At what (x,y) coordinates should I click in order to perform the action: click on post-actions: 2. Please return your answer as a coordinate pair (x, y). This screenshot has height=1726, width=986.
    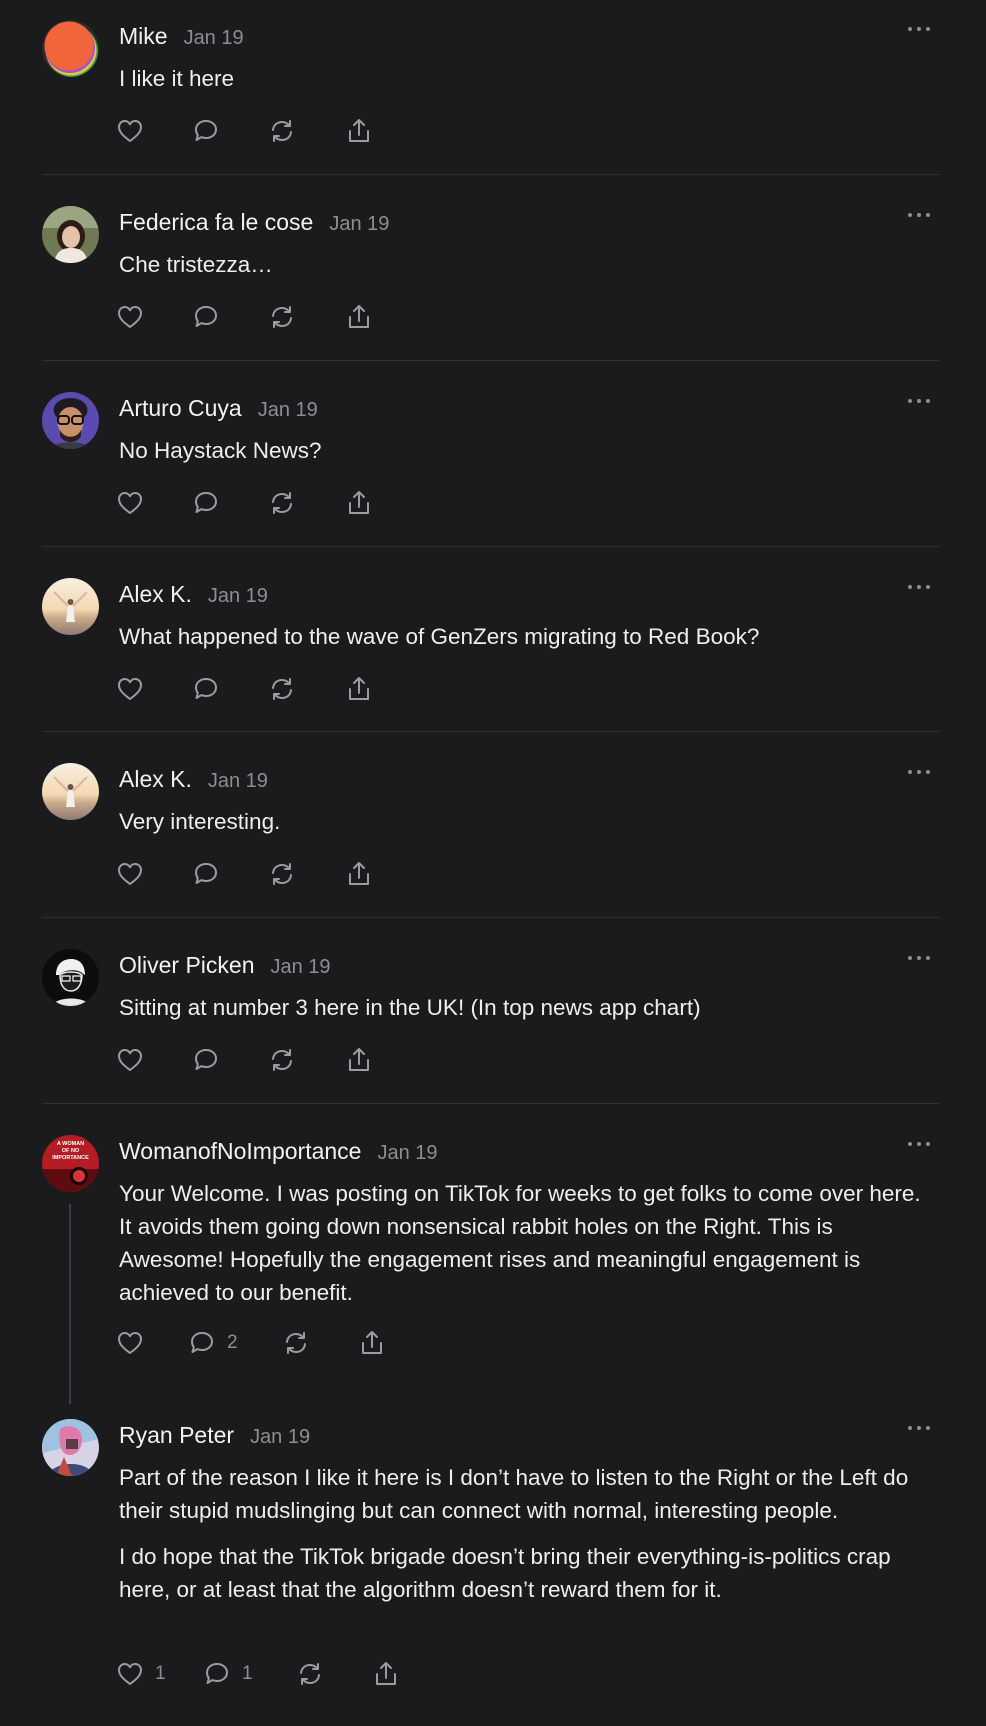
    Looking at the image, I should click on (251, 1343).